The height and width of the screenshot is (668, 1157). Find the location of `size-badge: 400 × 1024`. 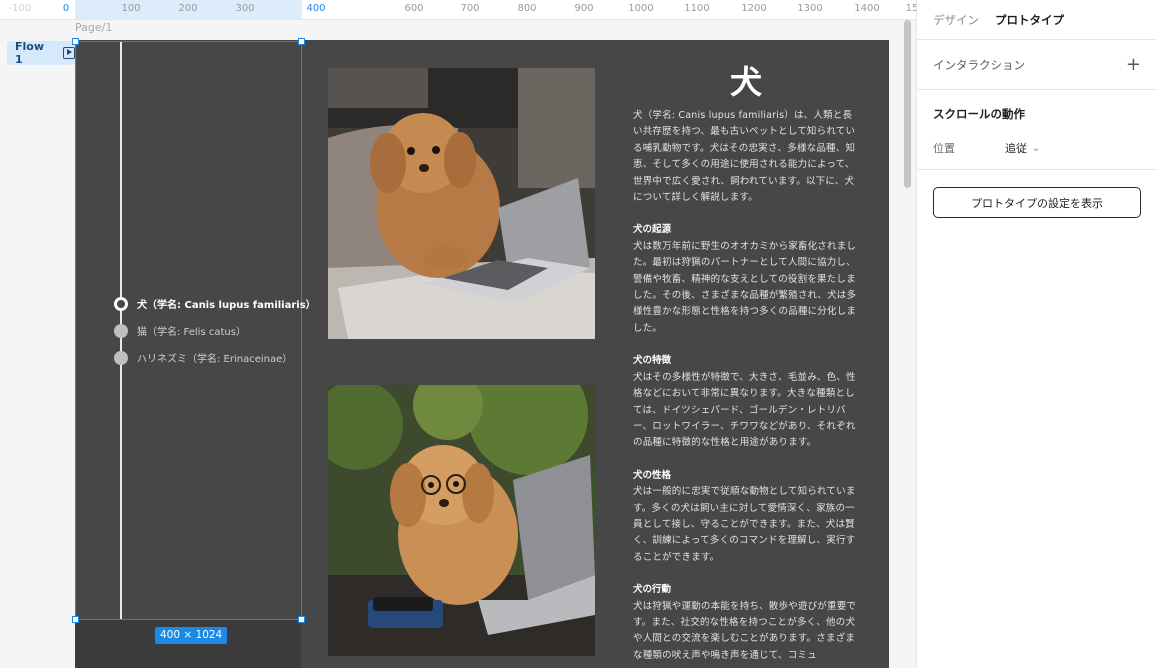

size-badge: 400 × 1024 is located at coordinates (191, 635).